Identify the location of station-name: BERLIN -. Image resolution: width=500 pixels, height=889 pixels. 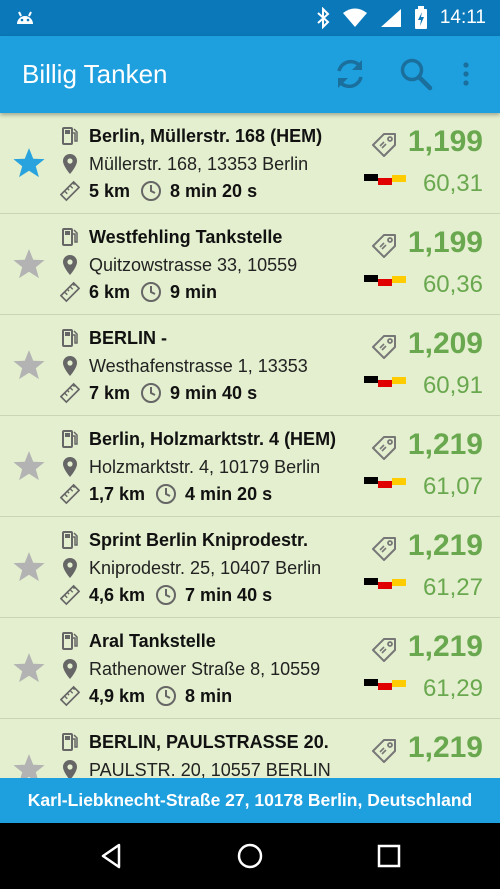
(128, 337).